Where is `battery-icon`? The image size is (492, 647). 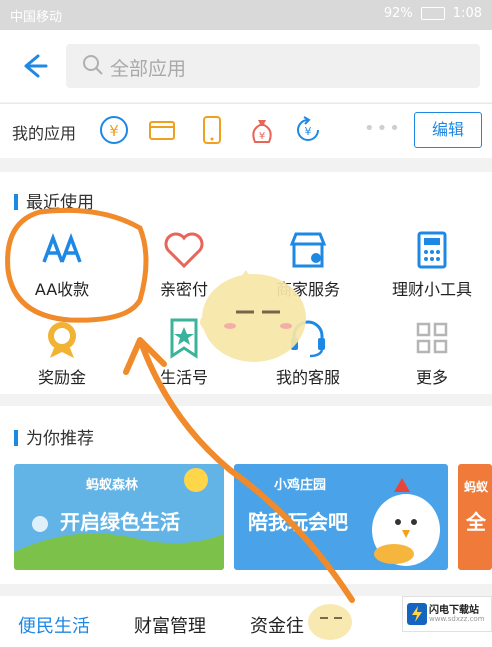 battery-icon is located at coordinates (432, 13).